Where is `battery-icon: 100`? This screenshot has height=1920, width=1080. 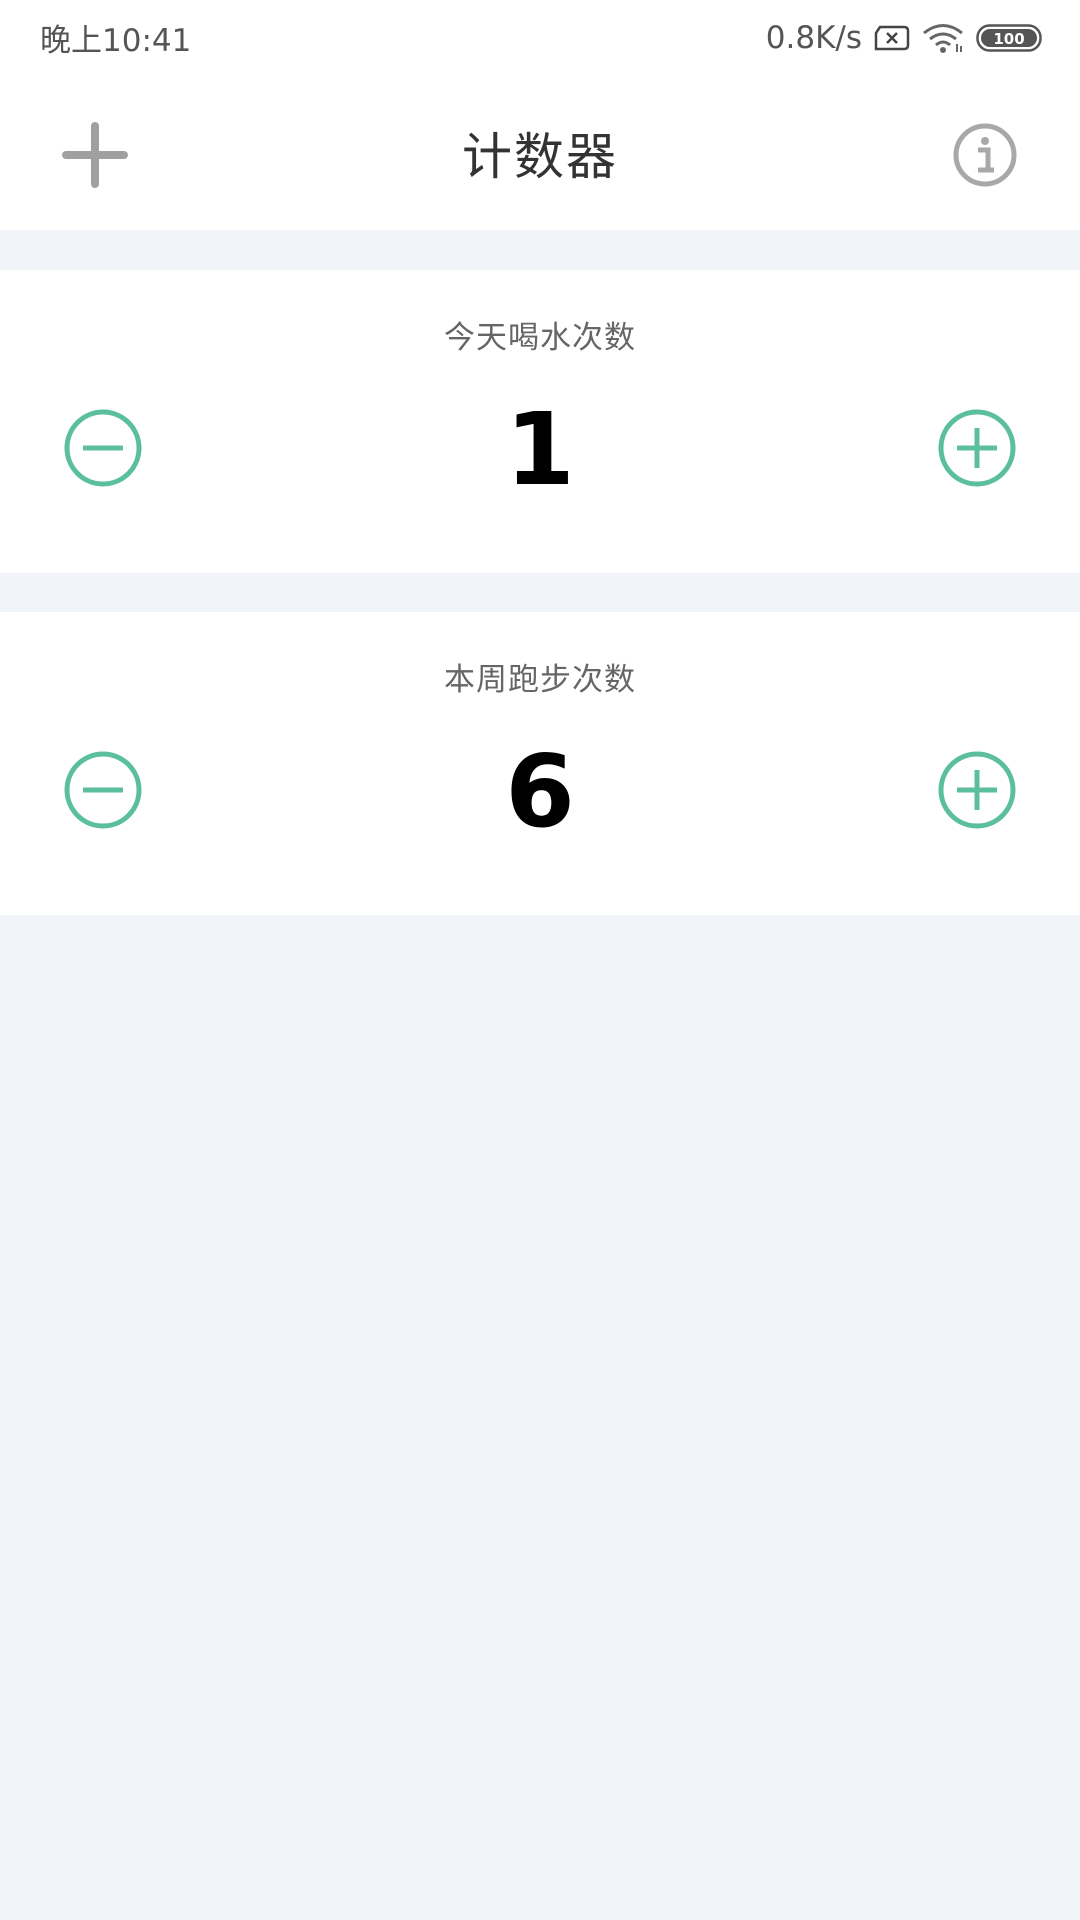
battery-icon: 100 is located at coordinates (1009, 37).